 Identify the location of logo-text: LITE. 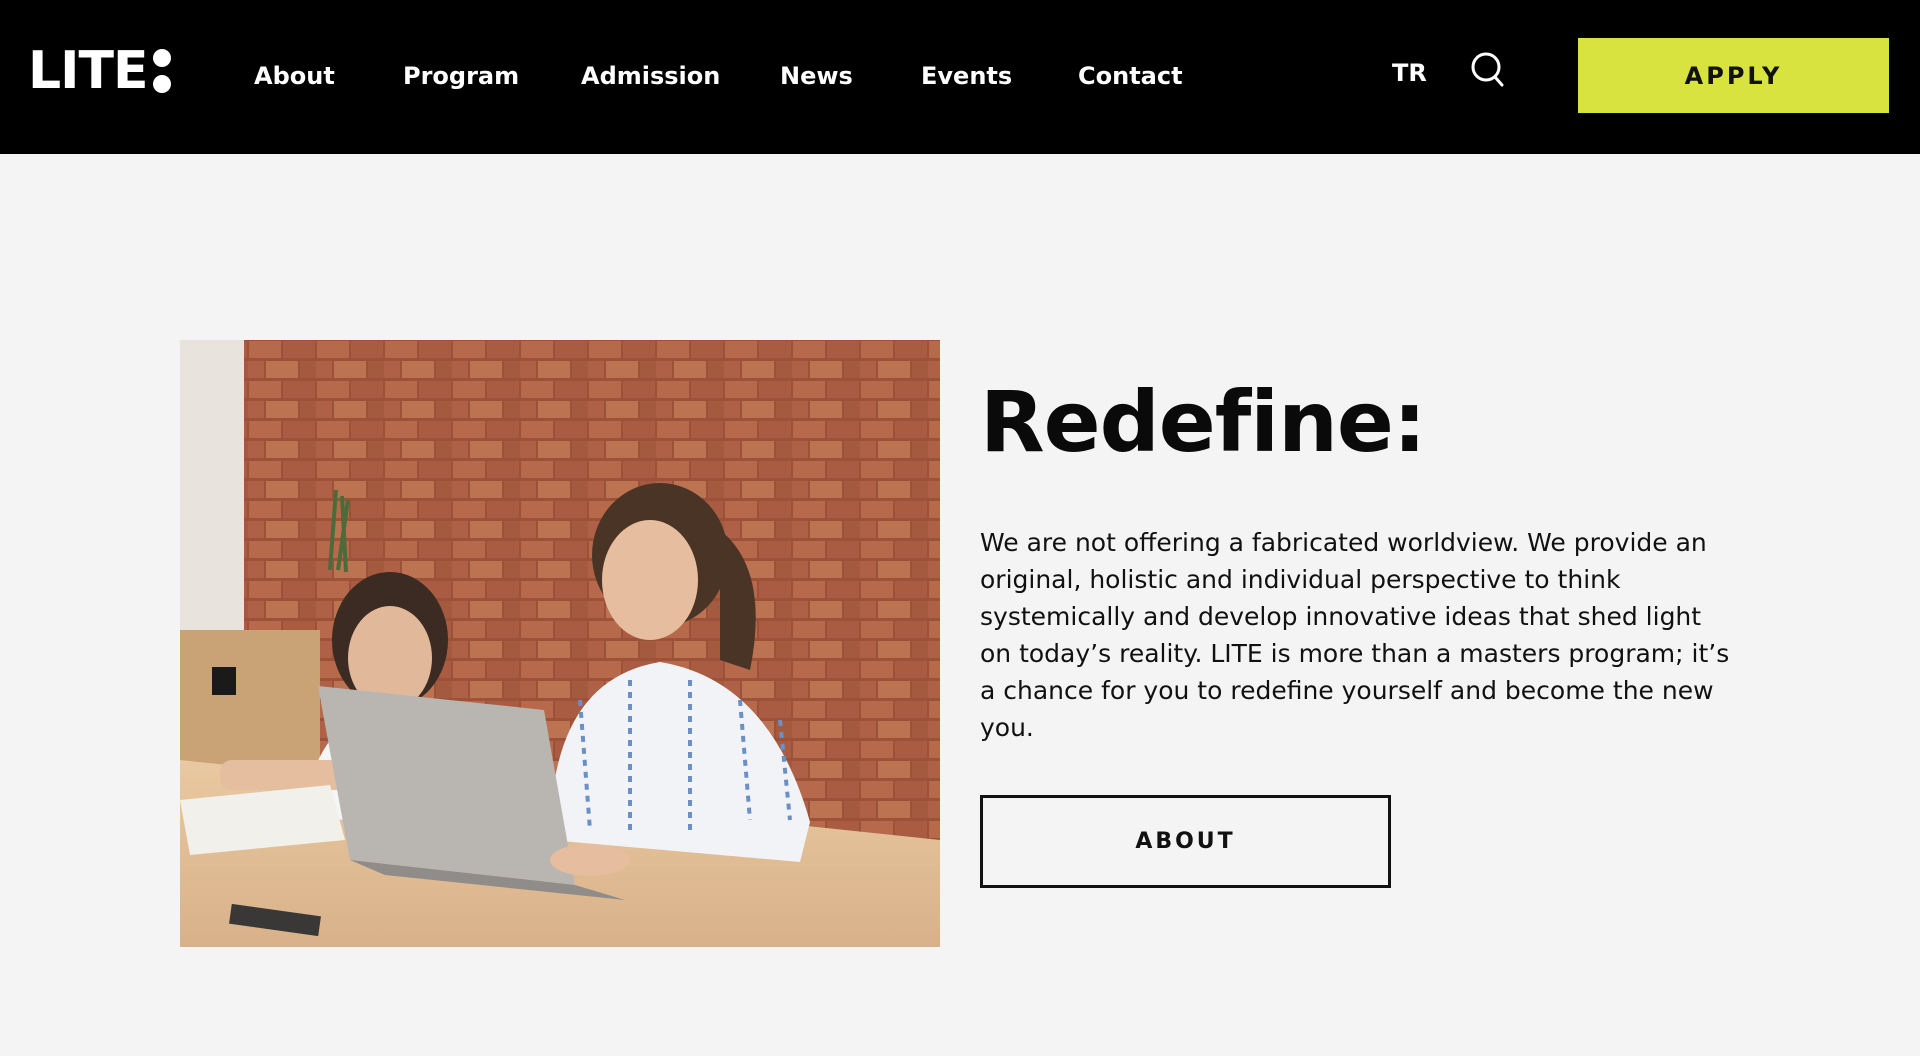
(88, 71).